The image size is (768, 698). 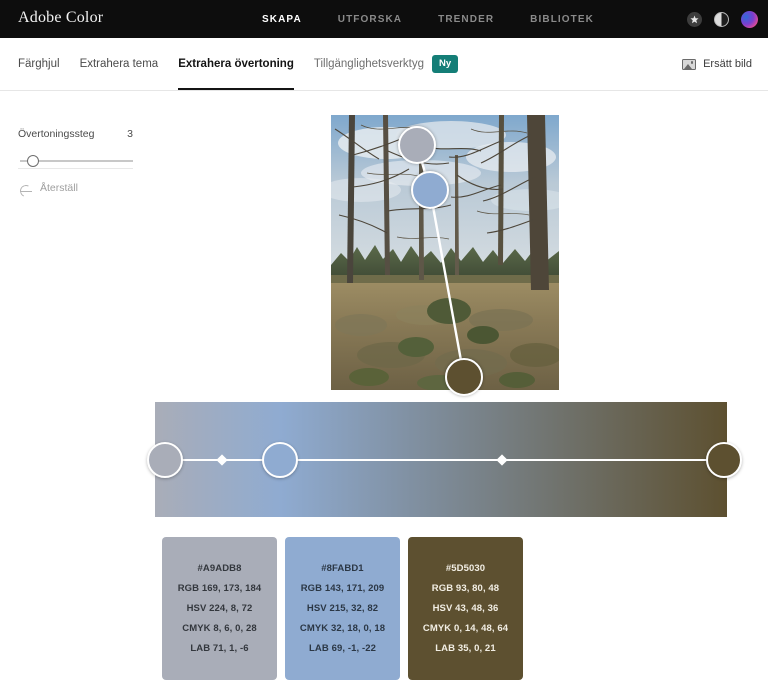 I want to click on app-brand-title: Adobe Color, so click(x=60, y=18).